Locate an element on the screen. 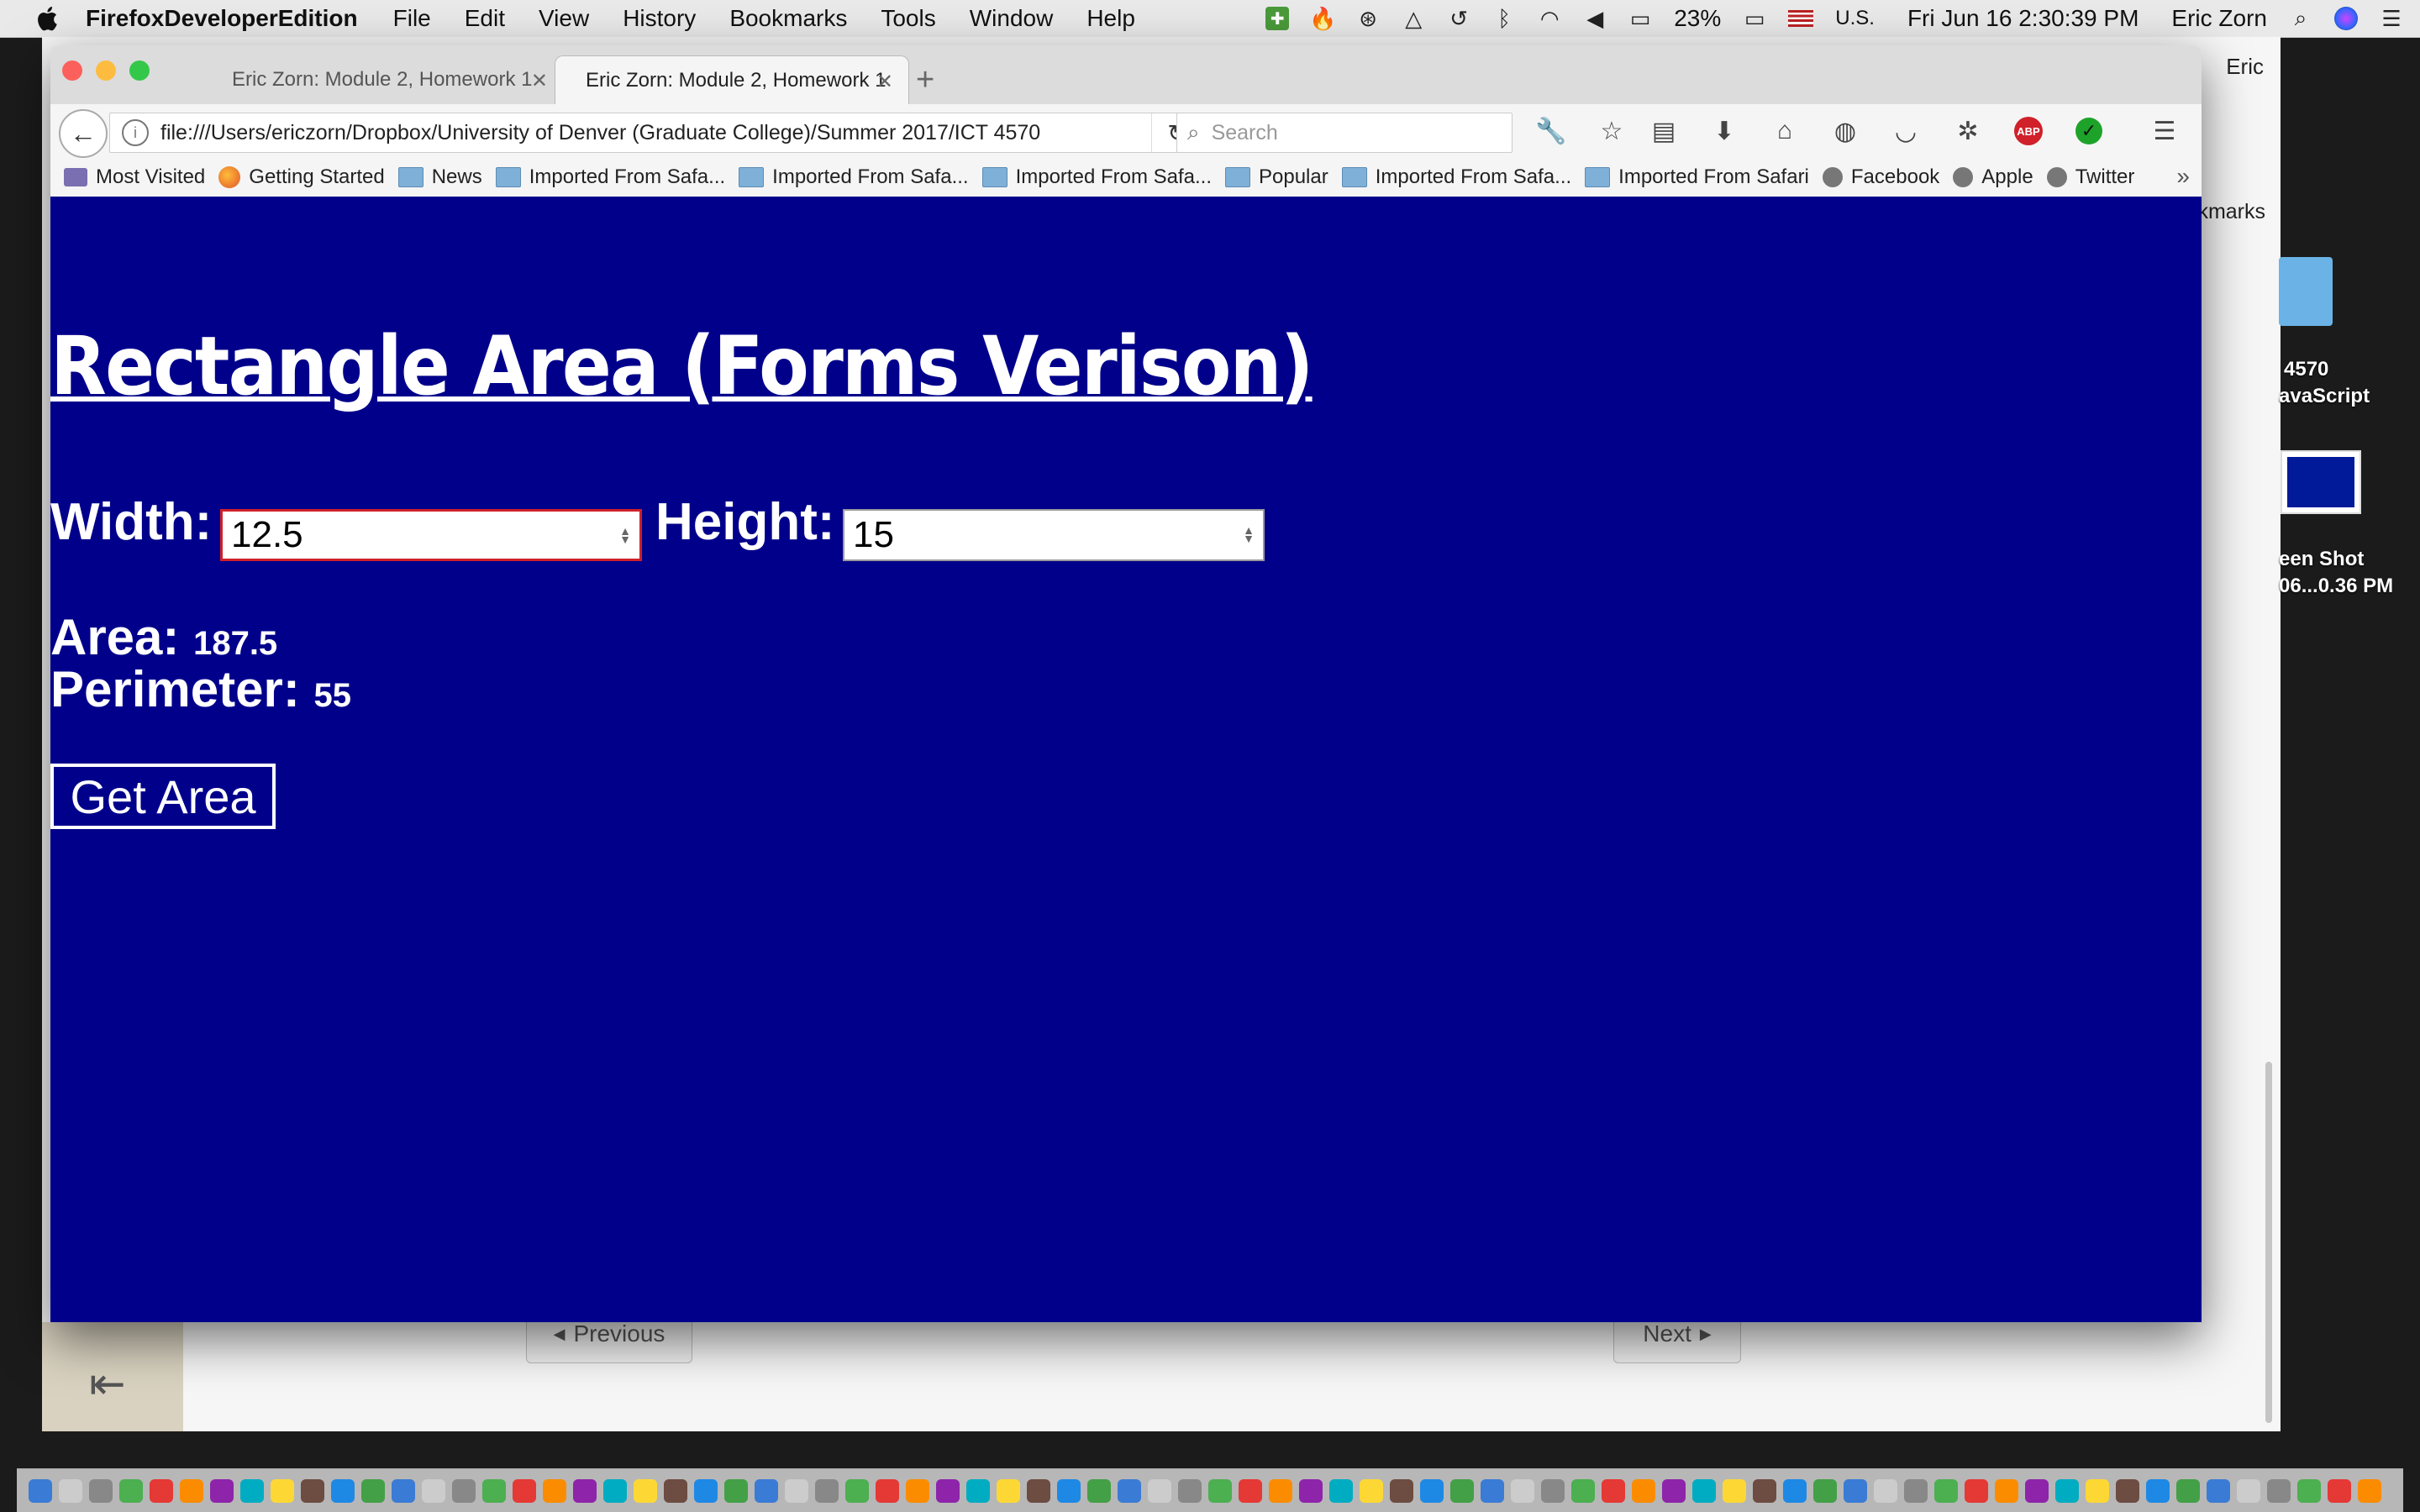  tab-homework-1-active: Eric Zorn: Module 2, Homework 1 ✕ is located at coordinates (732, 80).